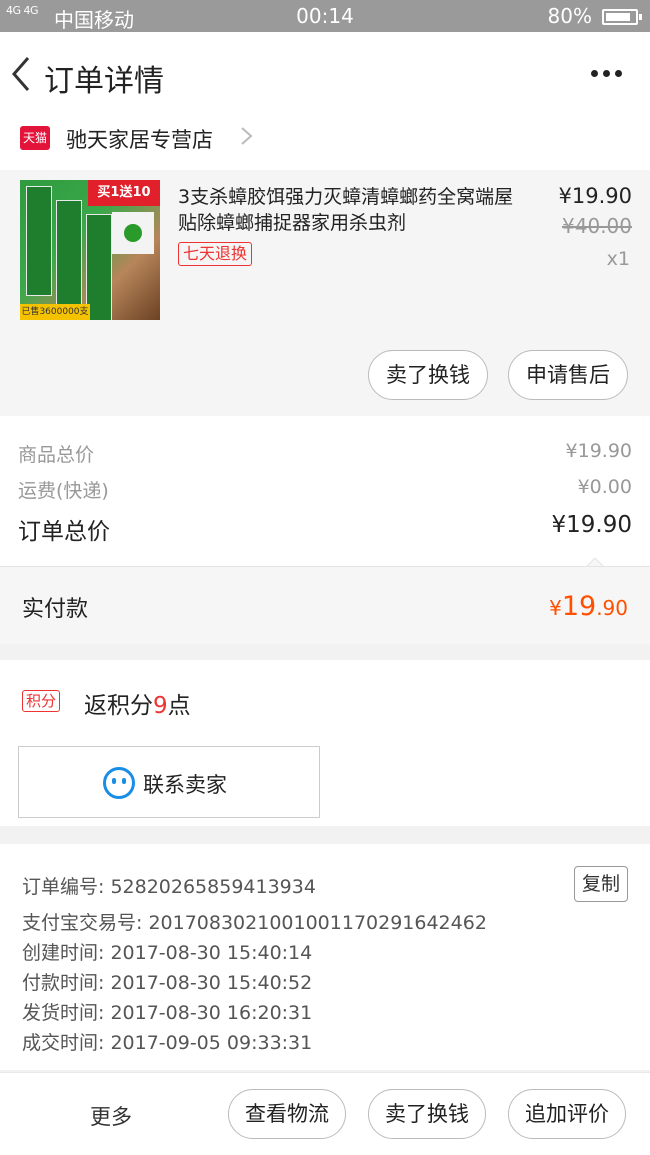 The height and width of the screenshot is (1155, 650). What do you see at coordinates (35, 138) in the screenshot?
I see `tmall-logo-icon: 天猫` at bounding box center [35, 138].